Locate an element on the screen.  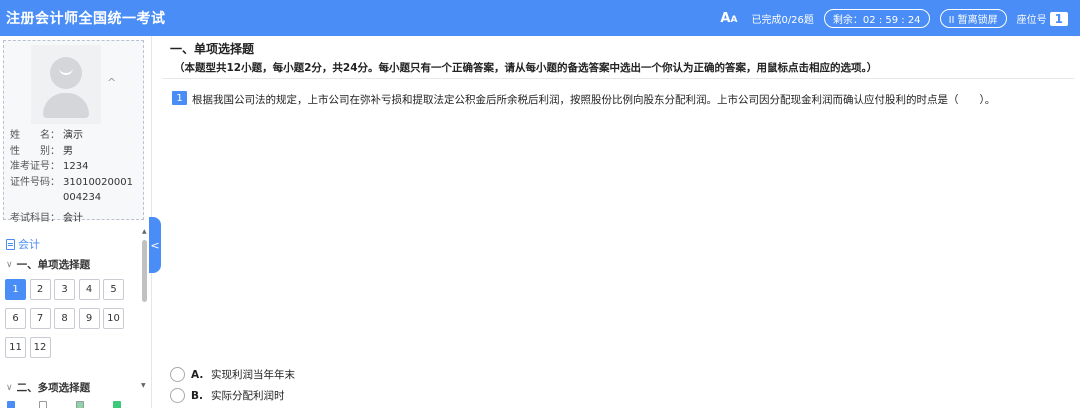
option-a: A. 实现利润当年年末 is located at coordinates (232, 374).